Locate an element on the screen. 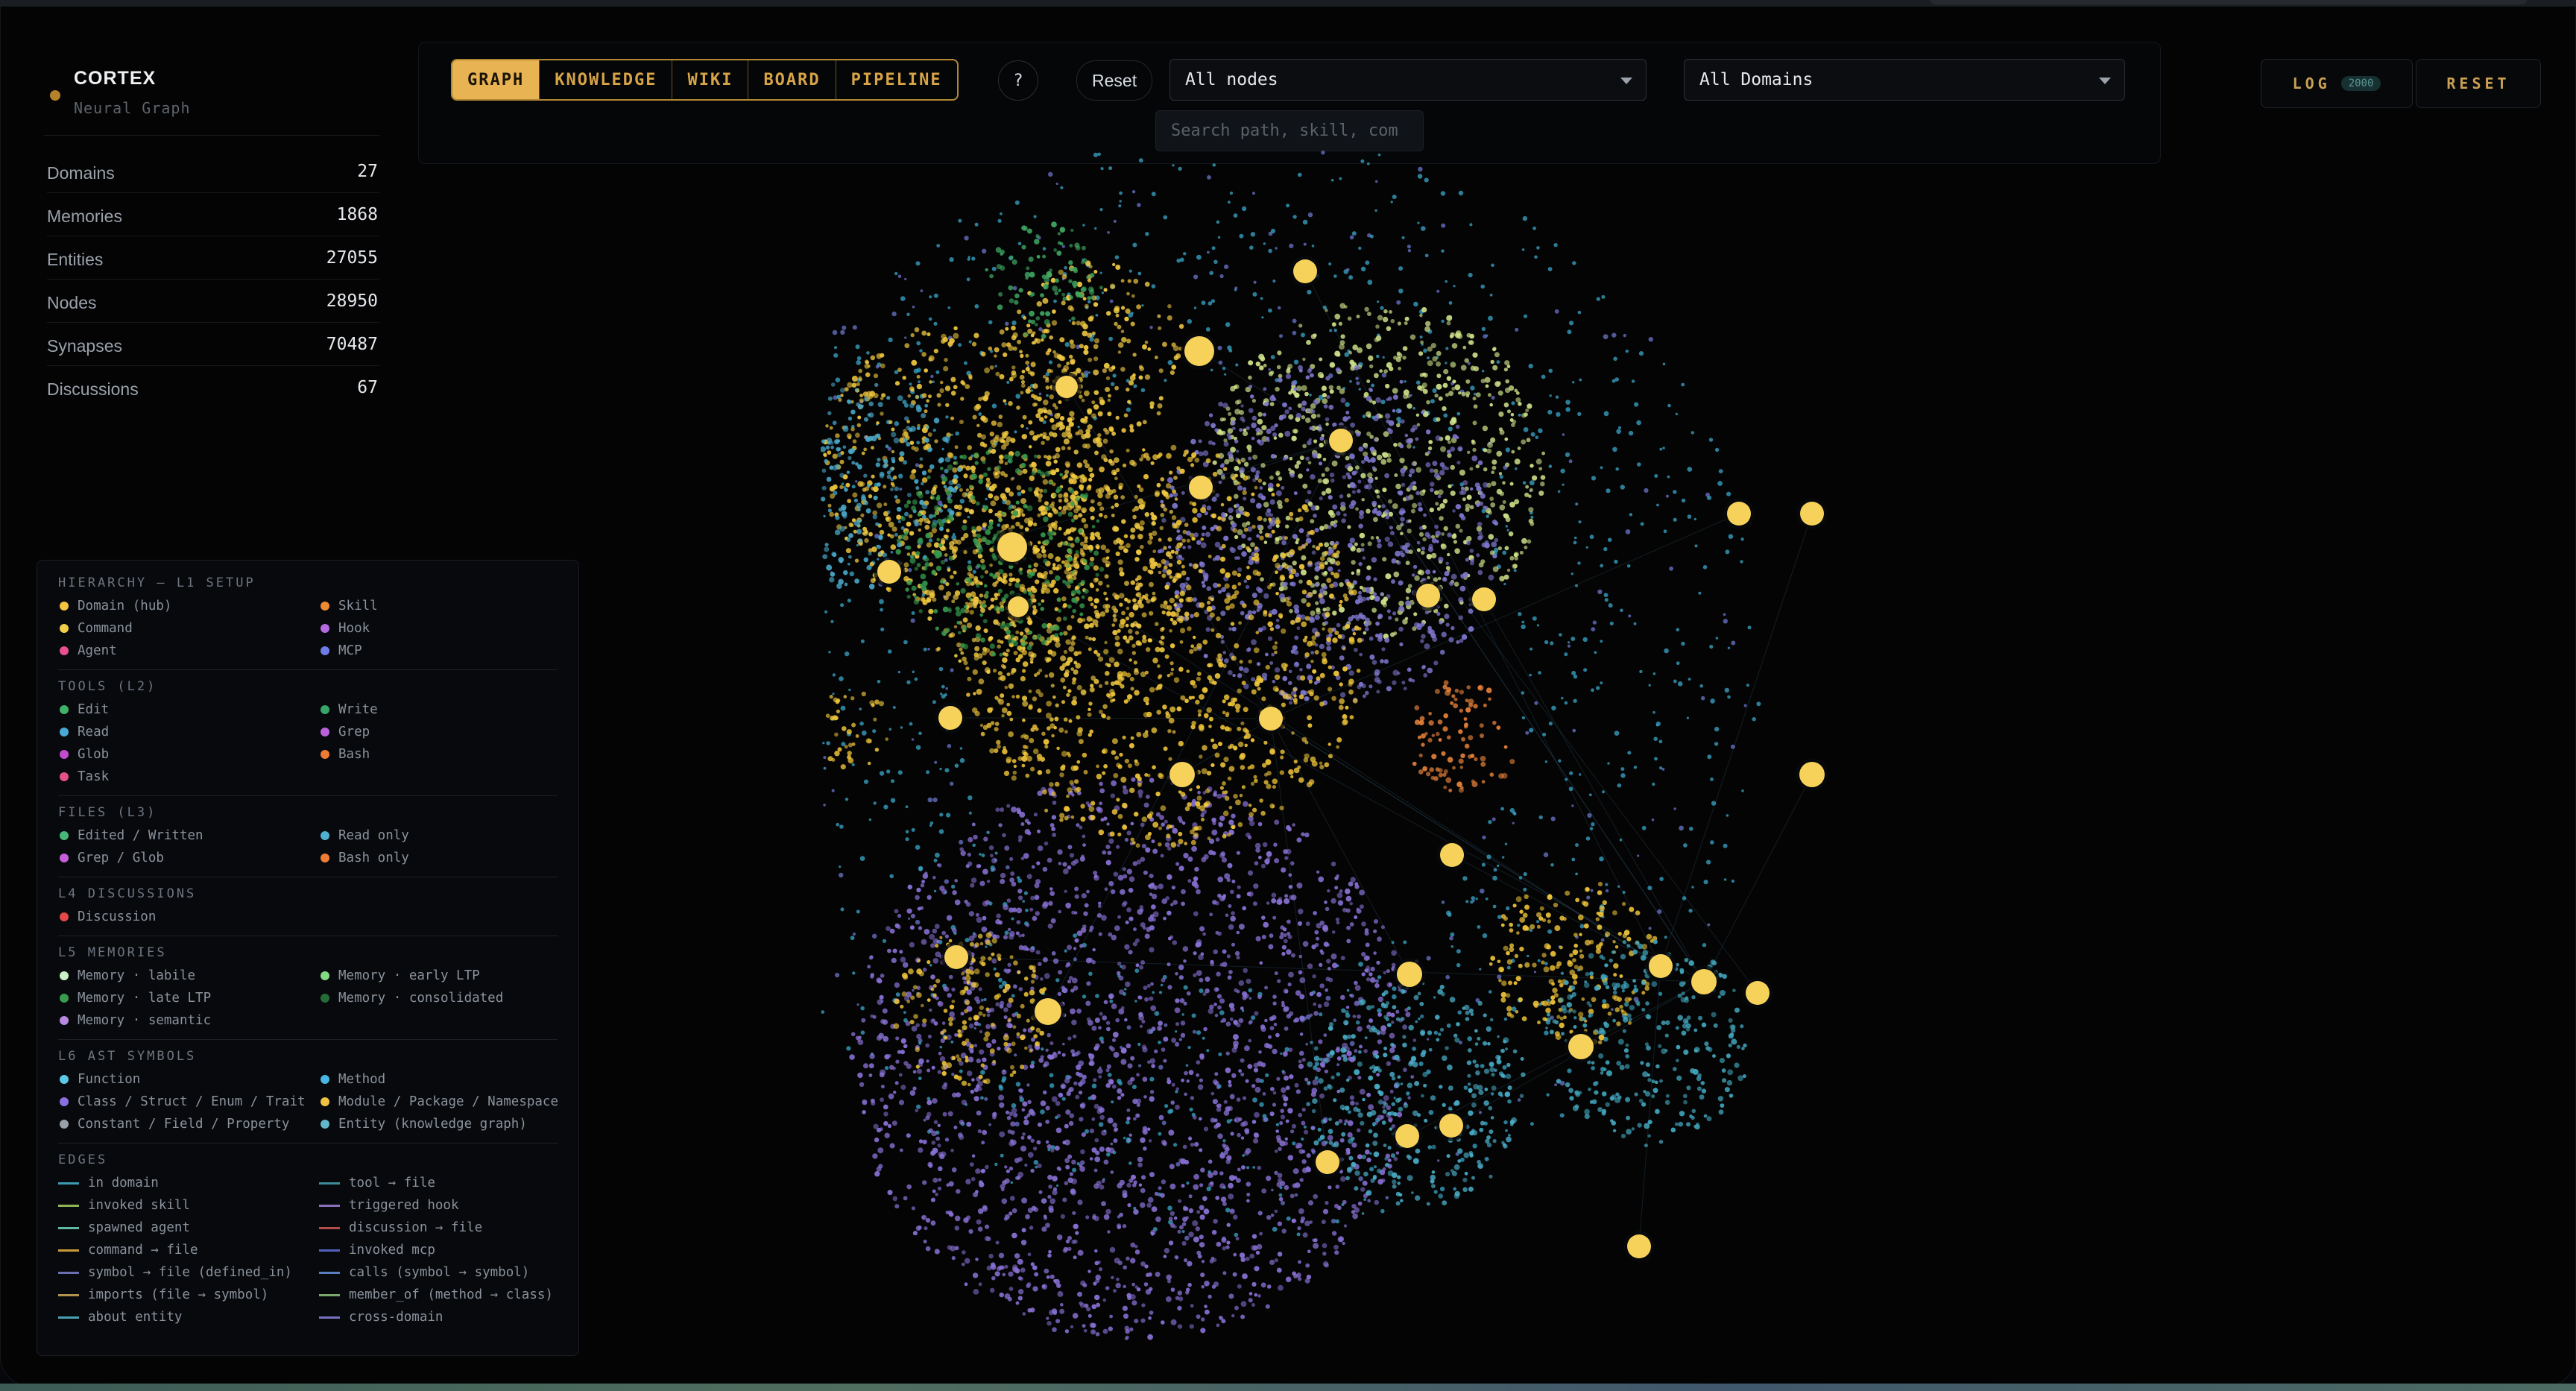  tab-graph: GRAPH is located at coordinates (496, 79).